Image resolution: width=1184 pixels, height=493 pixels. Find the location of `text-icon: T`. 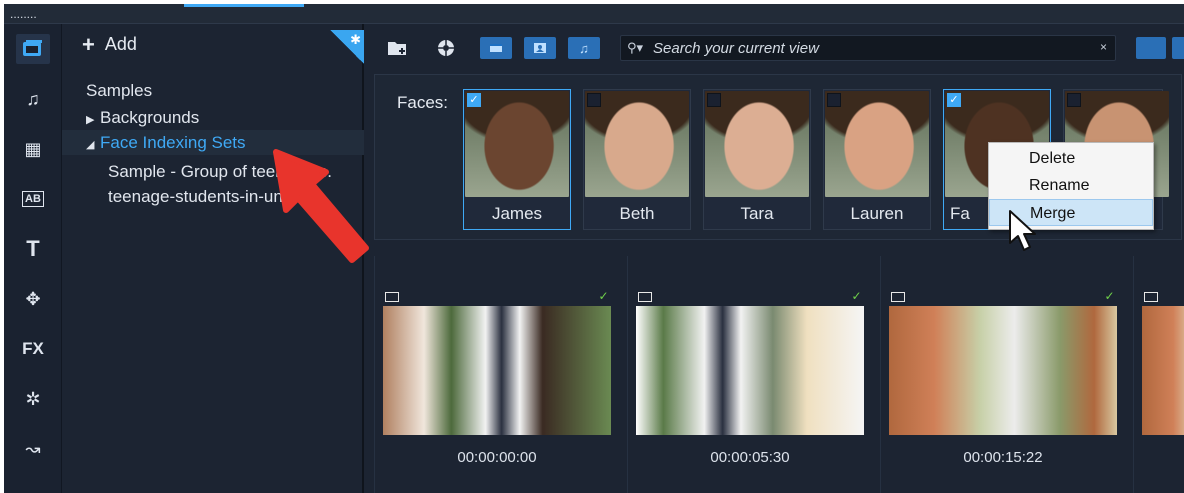

text-icon: T is located at coordinates (33, 249).